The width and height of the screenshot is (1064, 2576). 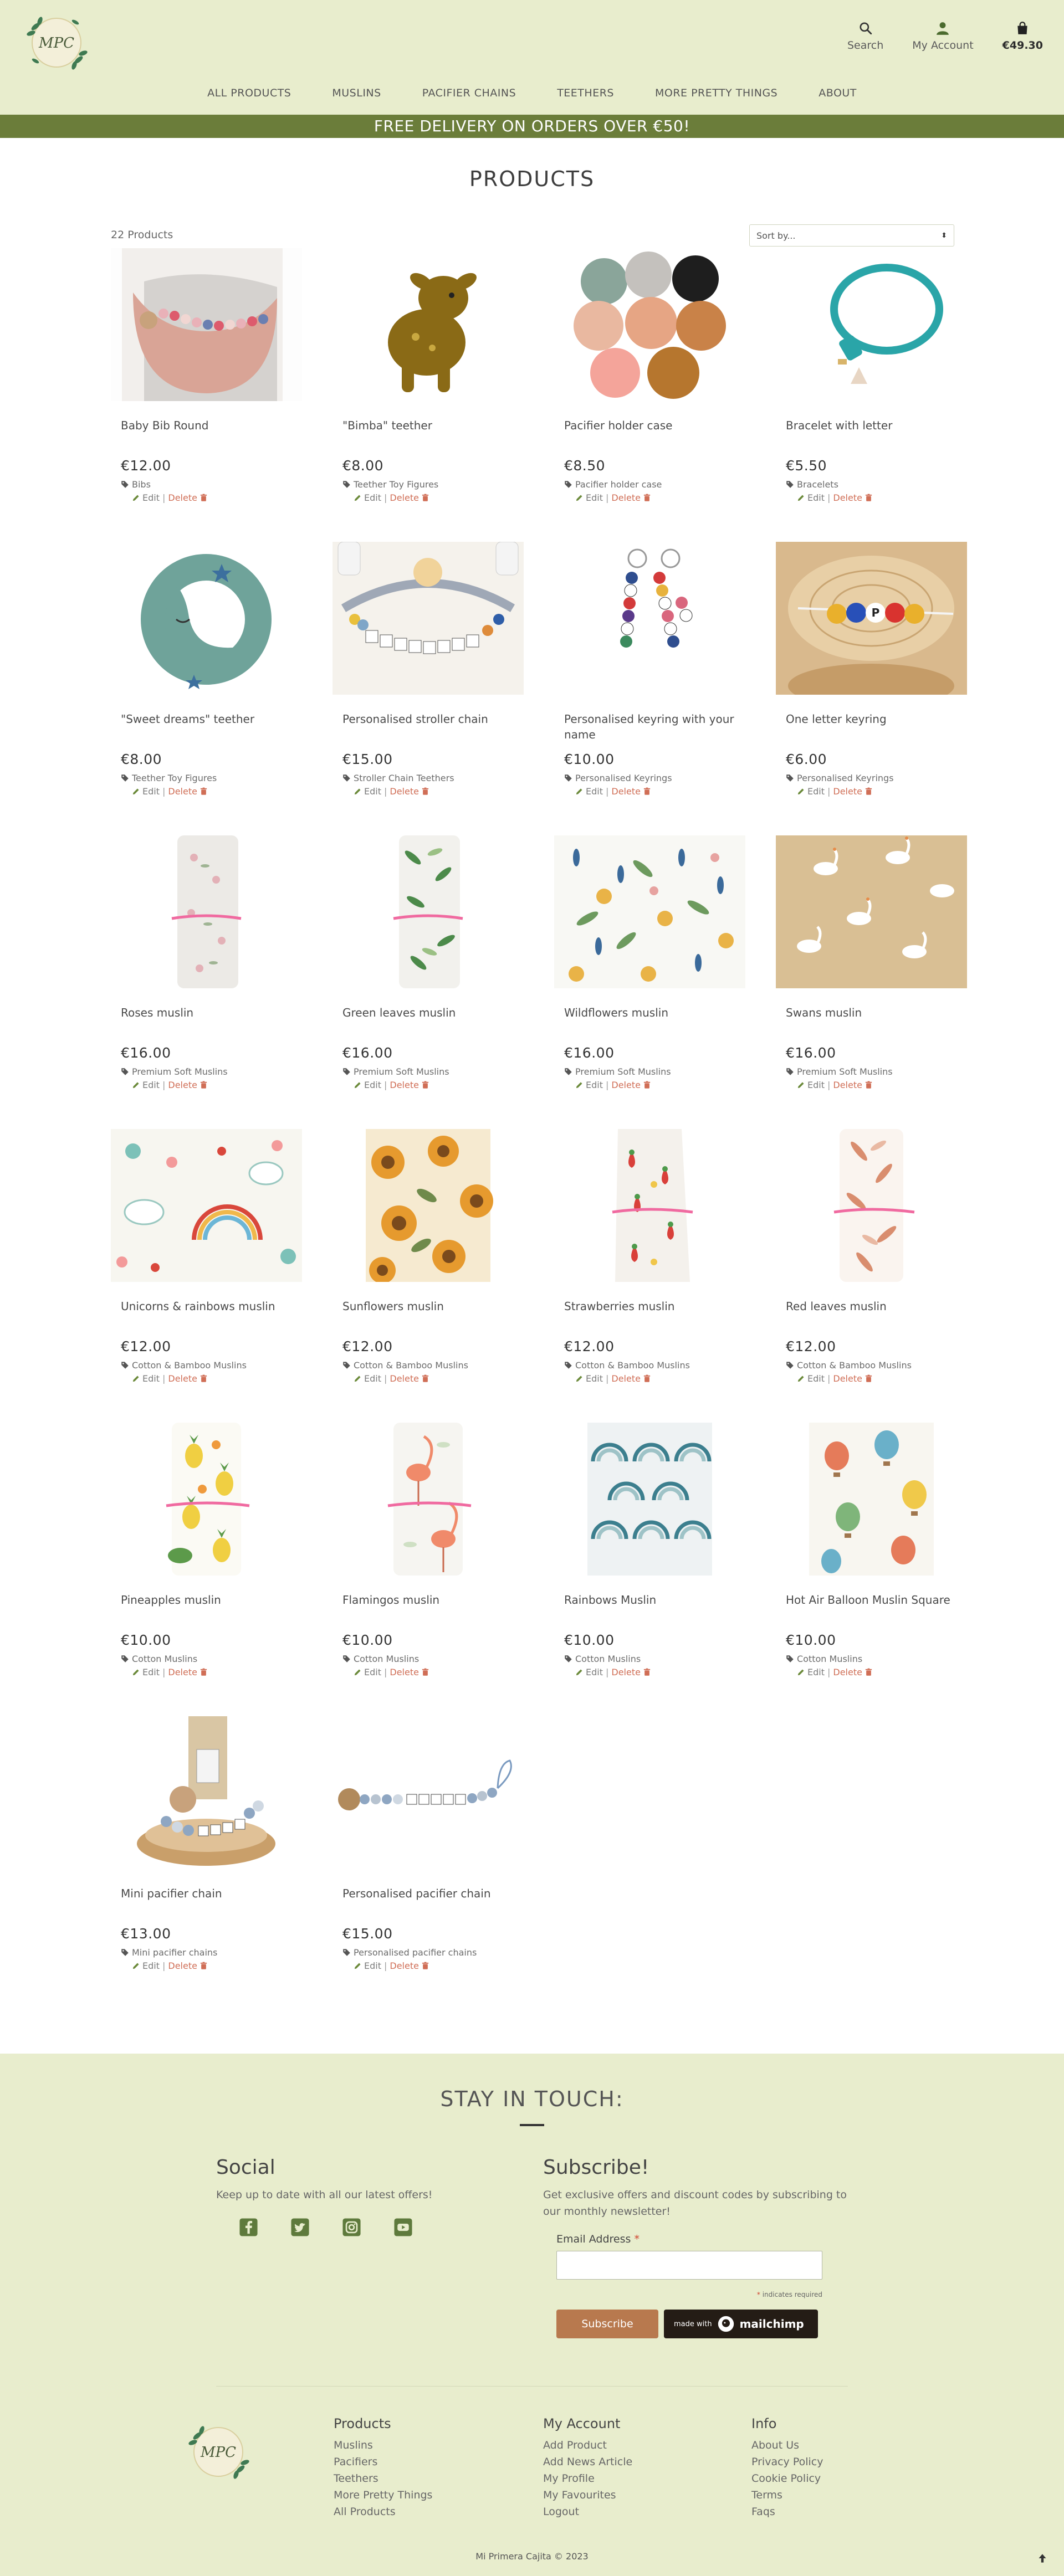 I want to click on product-name: Rainbows Muslin, so click(x=654, y=1608).